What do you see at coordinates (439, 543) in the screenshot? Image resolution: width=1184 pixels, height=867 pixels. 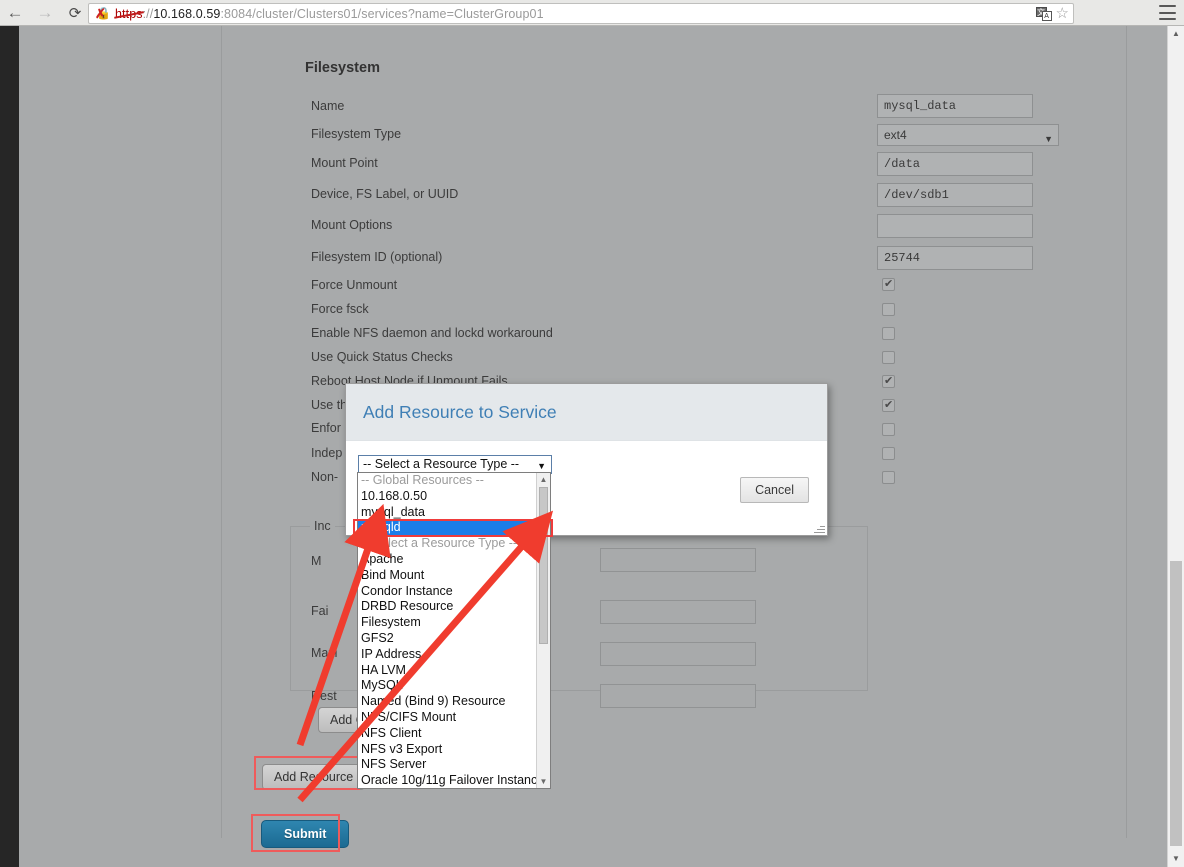 I see `dropdown-group-header: -- Select a Resource Type --` at bounding box center [439, 543].